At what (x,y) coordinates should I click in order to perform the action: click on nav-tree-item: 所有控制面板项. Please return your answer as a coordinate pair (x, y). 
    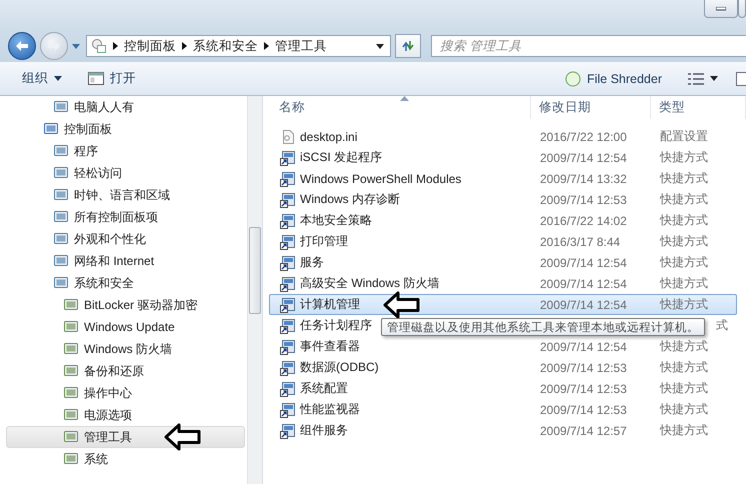
    Looking at the image, I should click on (125, 217).